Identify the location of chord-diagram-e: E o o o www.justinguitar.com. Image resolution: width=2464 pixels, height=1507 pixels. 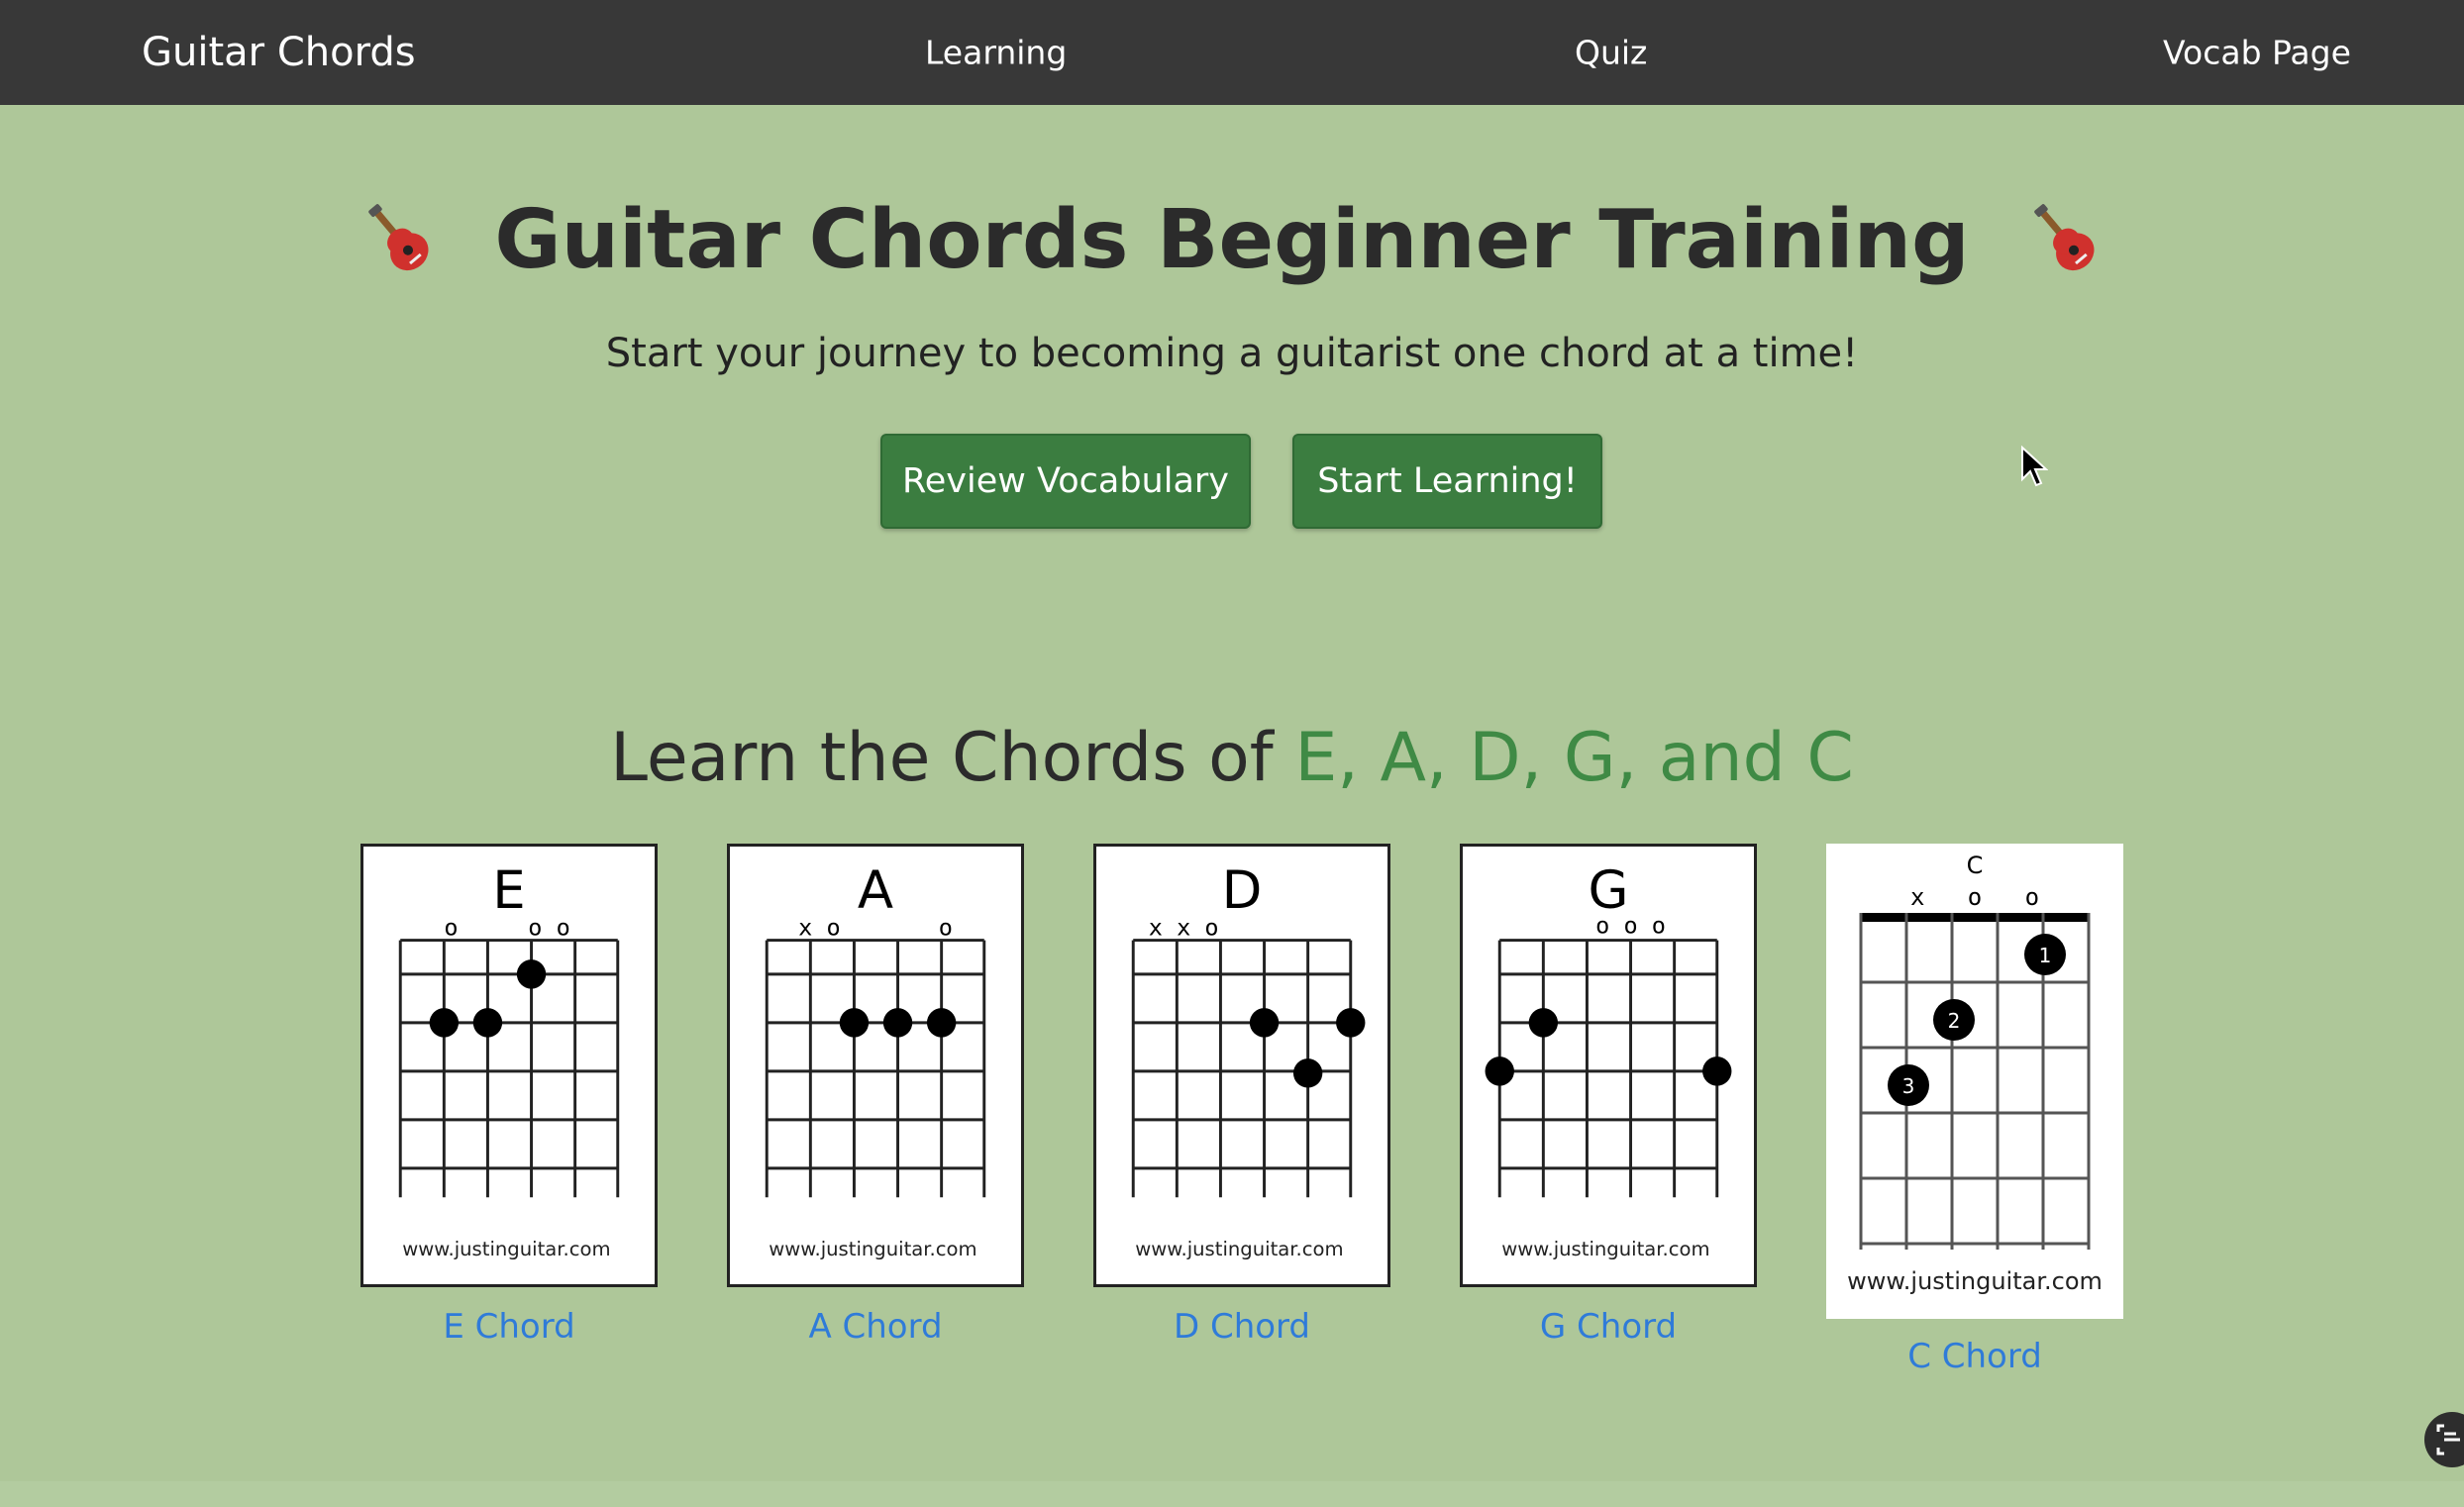
(509, 1065).